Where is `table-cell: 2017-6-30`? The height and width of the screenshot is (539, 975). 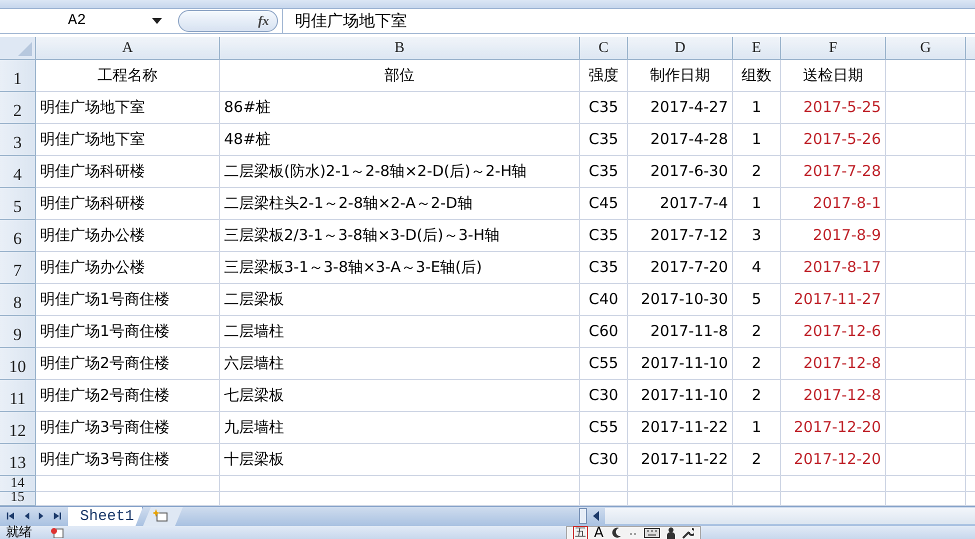
table-cell: 2017-6-30 is located at coordinates (680, 172).